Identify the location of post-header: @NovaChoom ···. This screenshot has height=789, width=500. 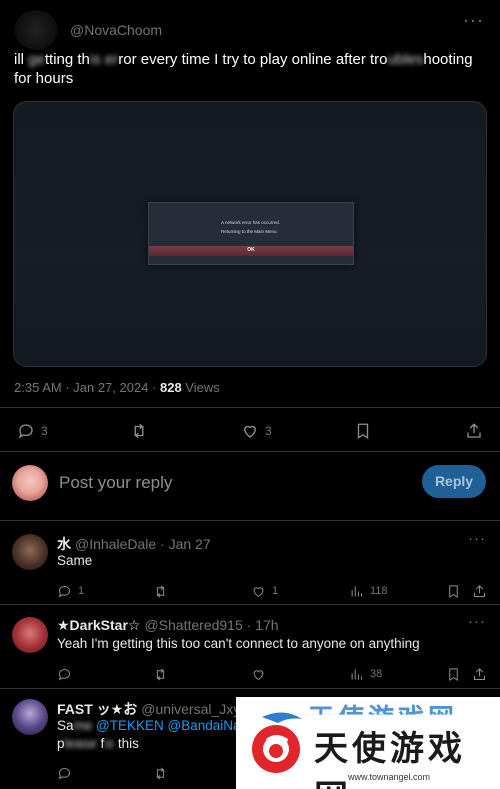
(250, 30).